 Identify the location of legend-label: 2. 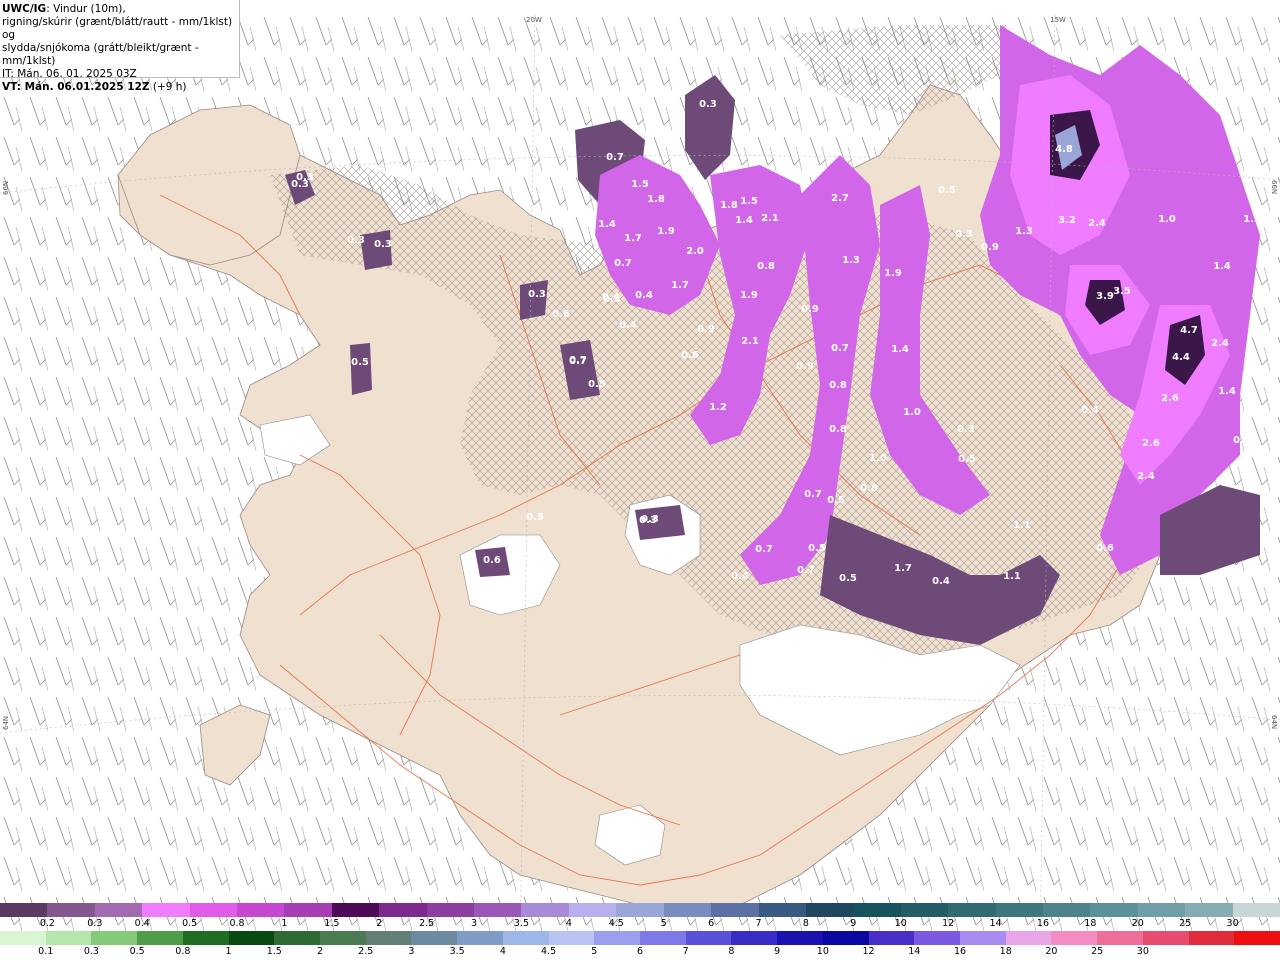
(379, 923).